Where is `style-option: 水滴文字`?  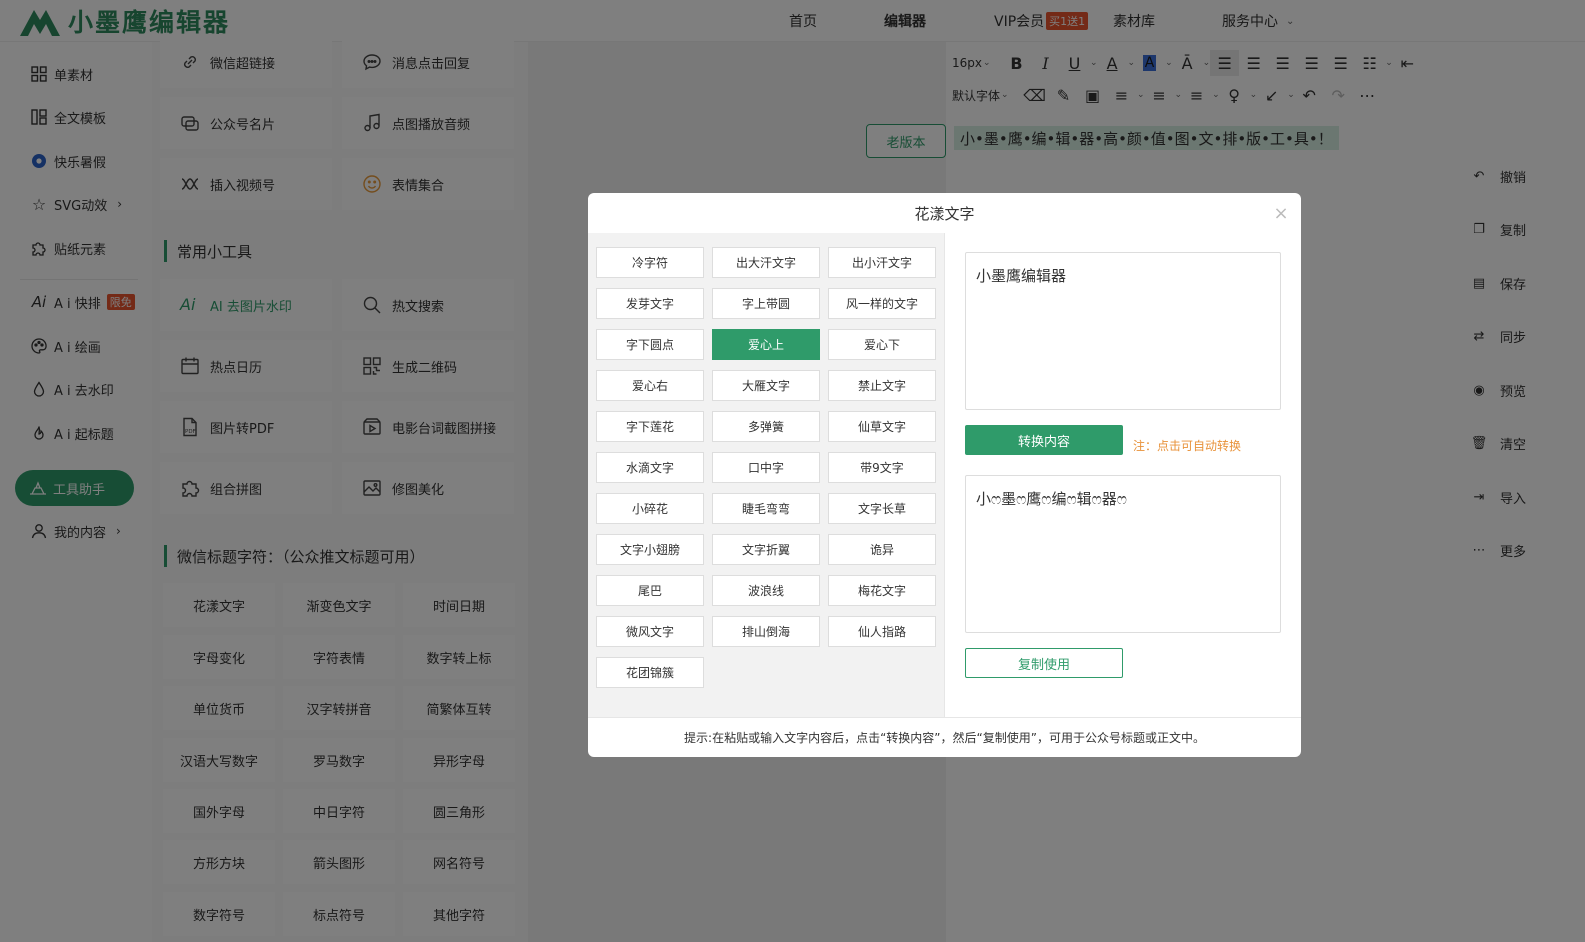
style-option: 水滴文字 is located at coordinates (650, 467).